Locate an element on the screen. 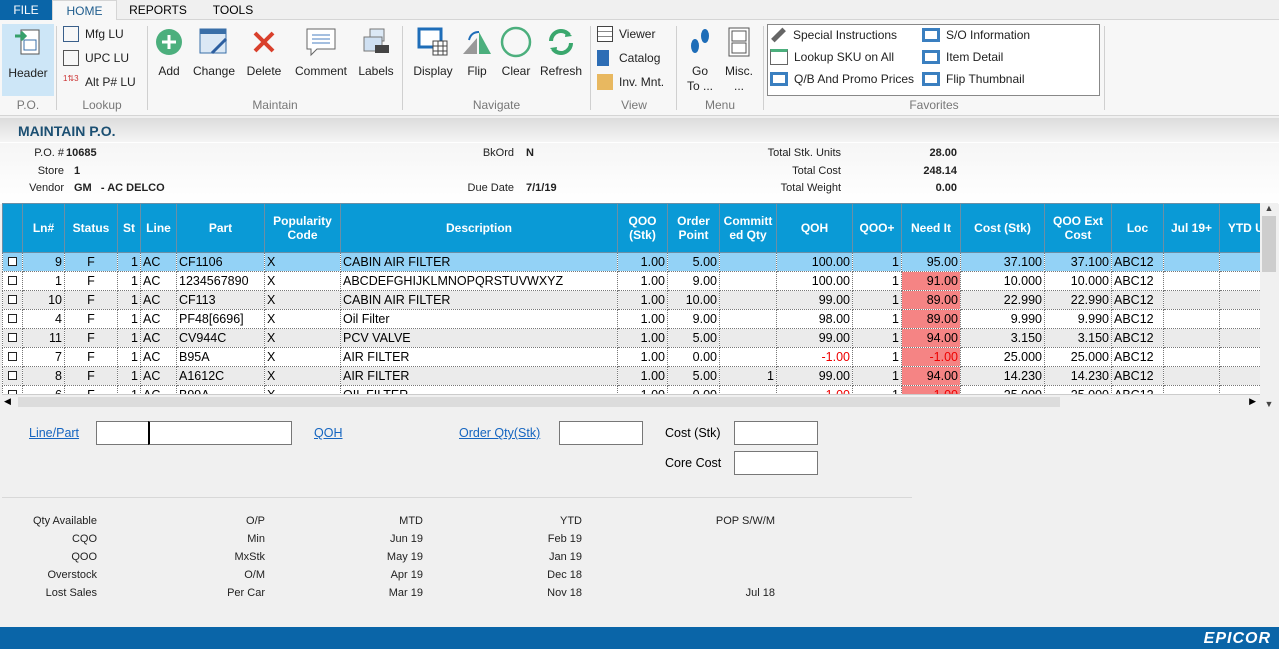 The height and width of the screenshot is (649, 1279). cell: 22.990 is located at coordinates (1002, 300).